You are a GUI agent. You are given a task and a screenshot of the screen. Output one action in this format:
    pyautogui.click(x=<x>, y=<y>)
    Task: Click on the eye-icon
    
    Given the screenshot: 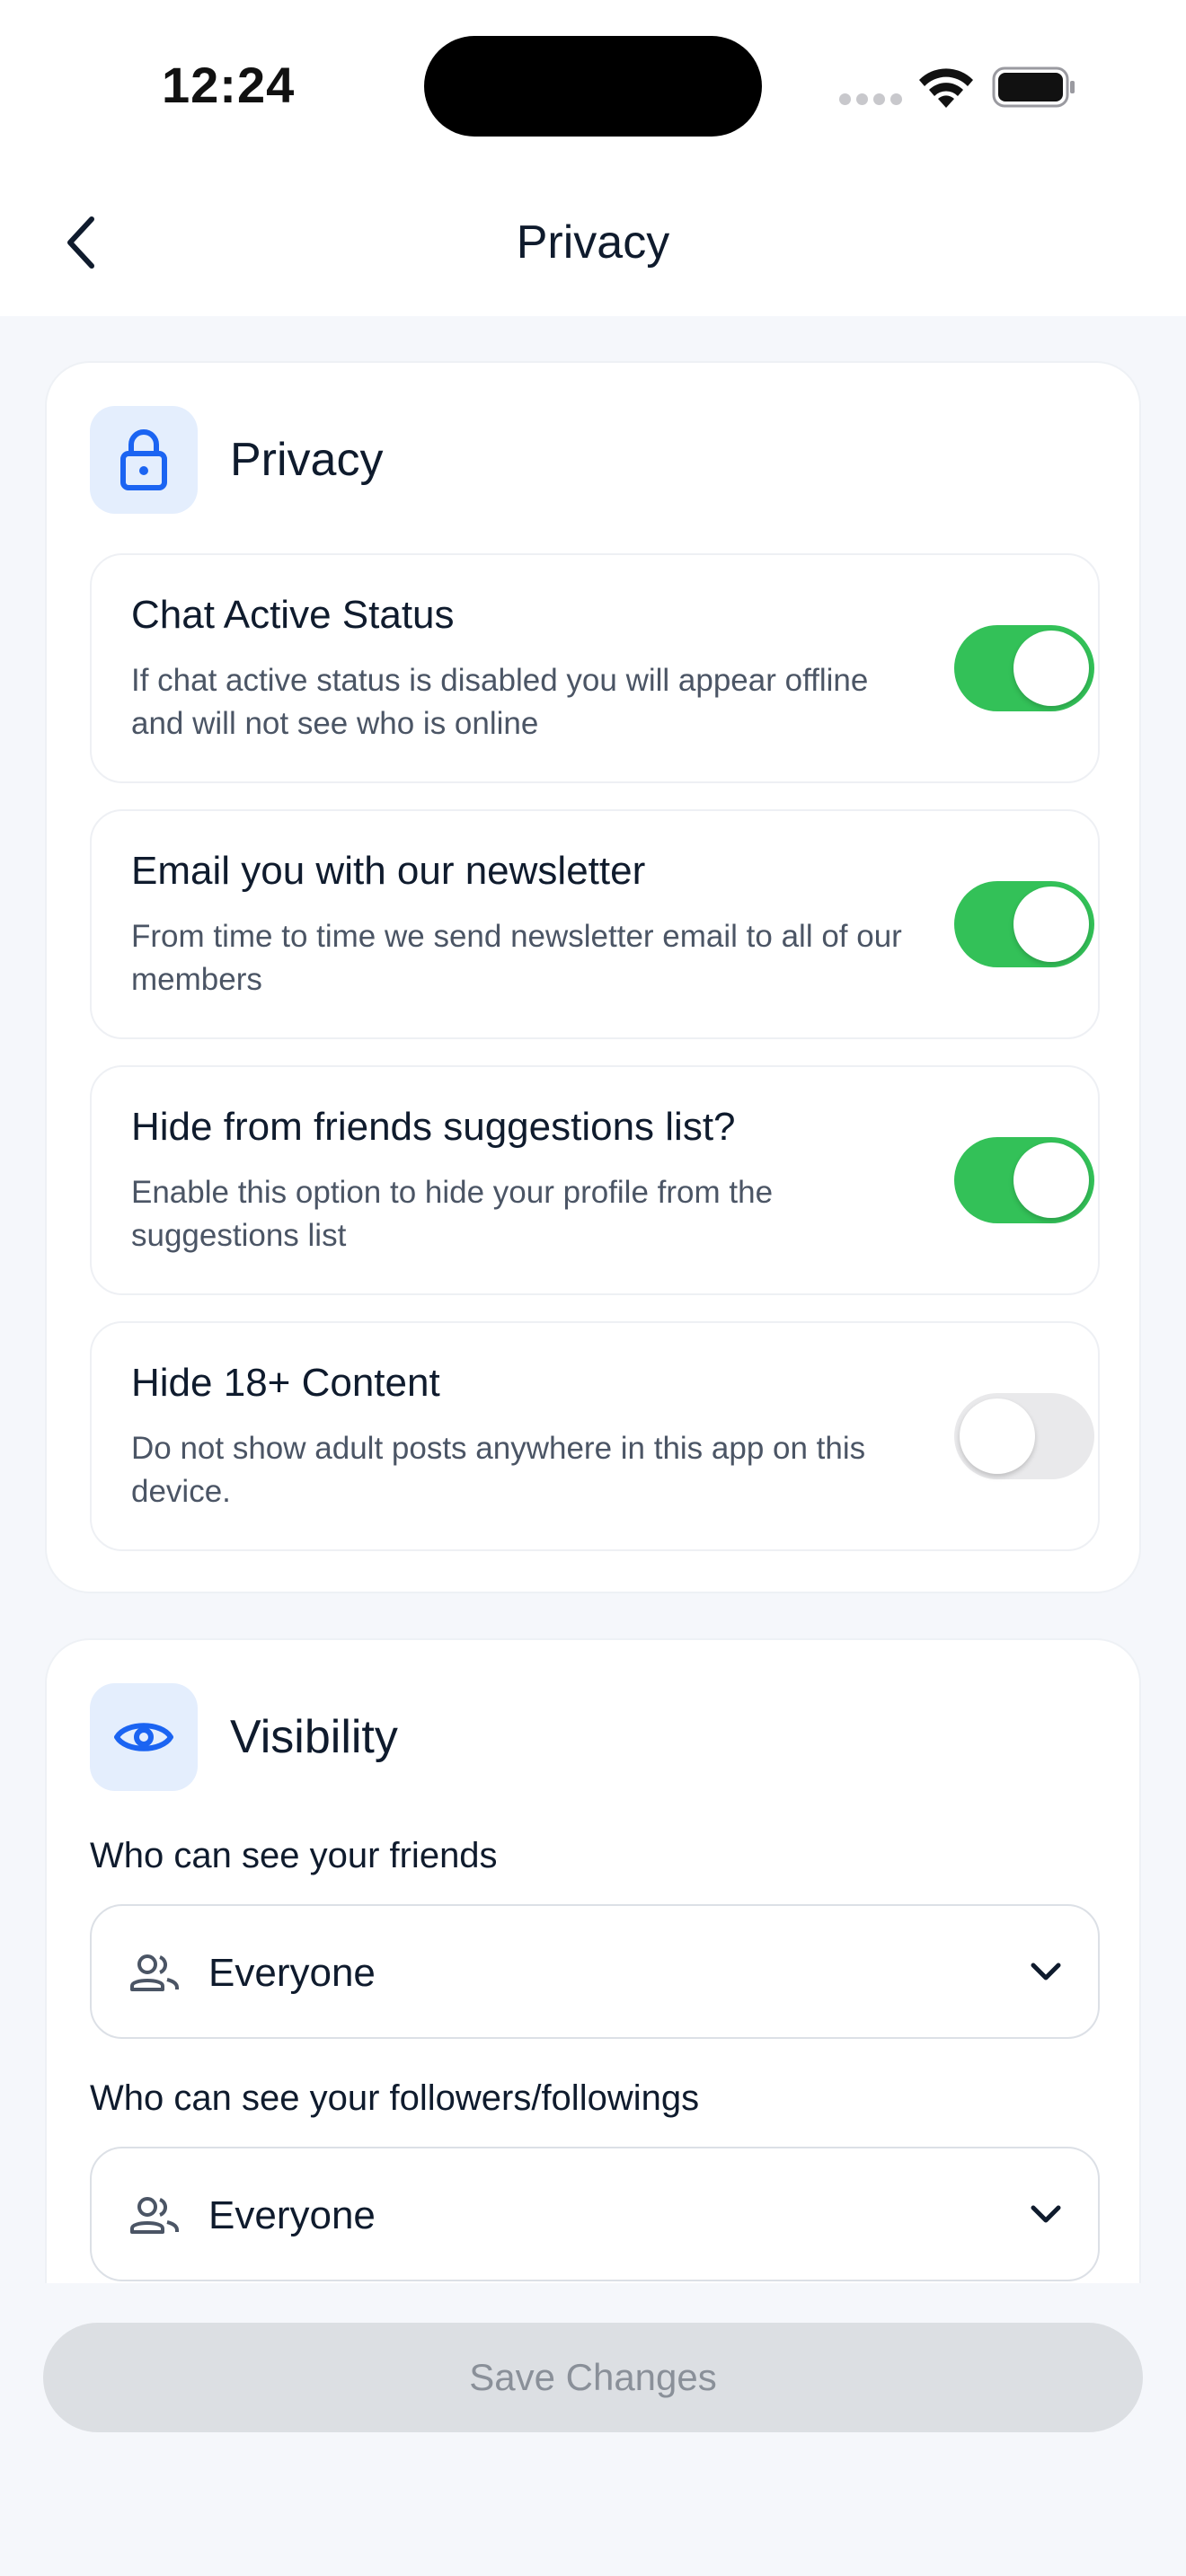 What is the action you would take?
    pyautogui.click(x=143, y=1737)
    